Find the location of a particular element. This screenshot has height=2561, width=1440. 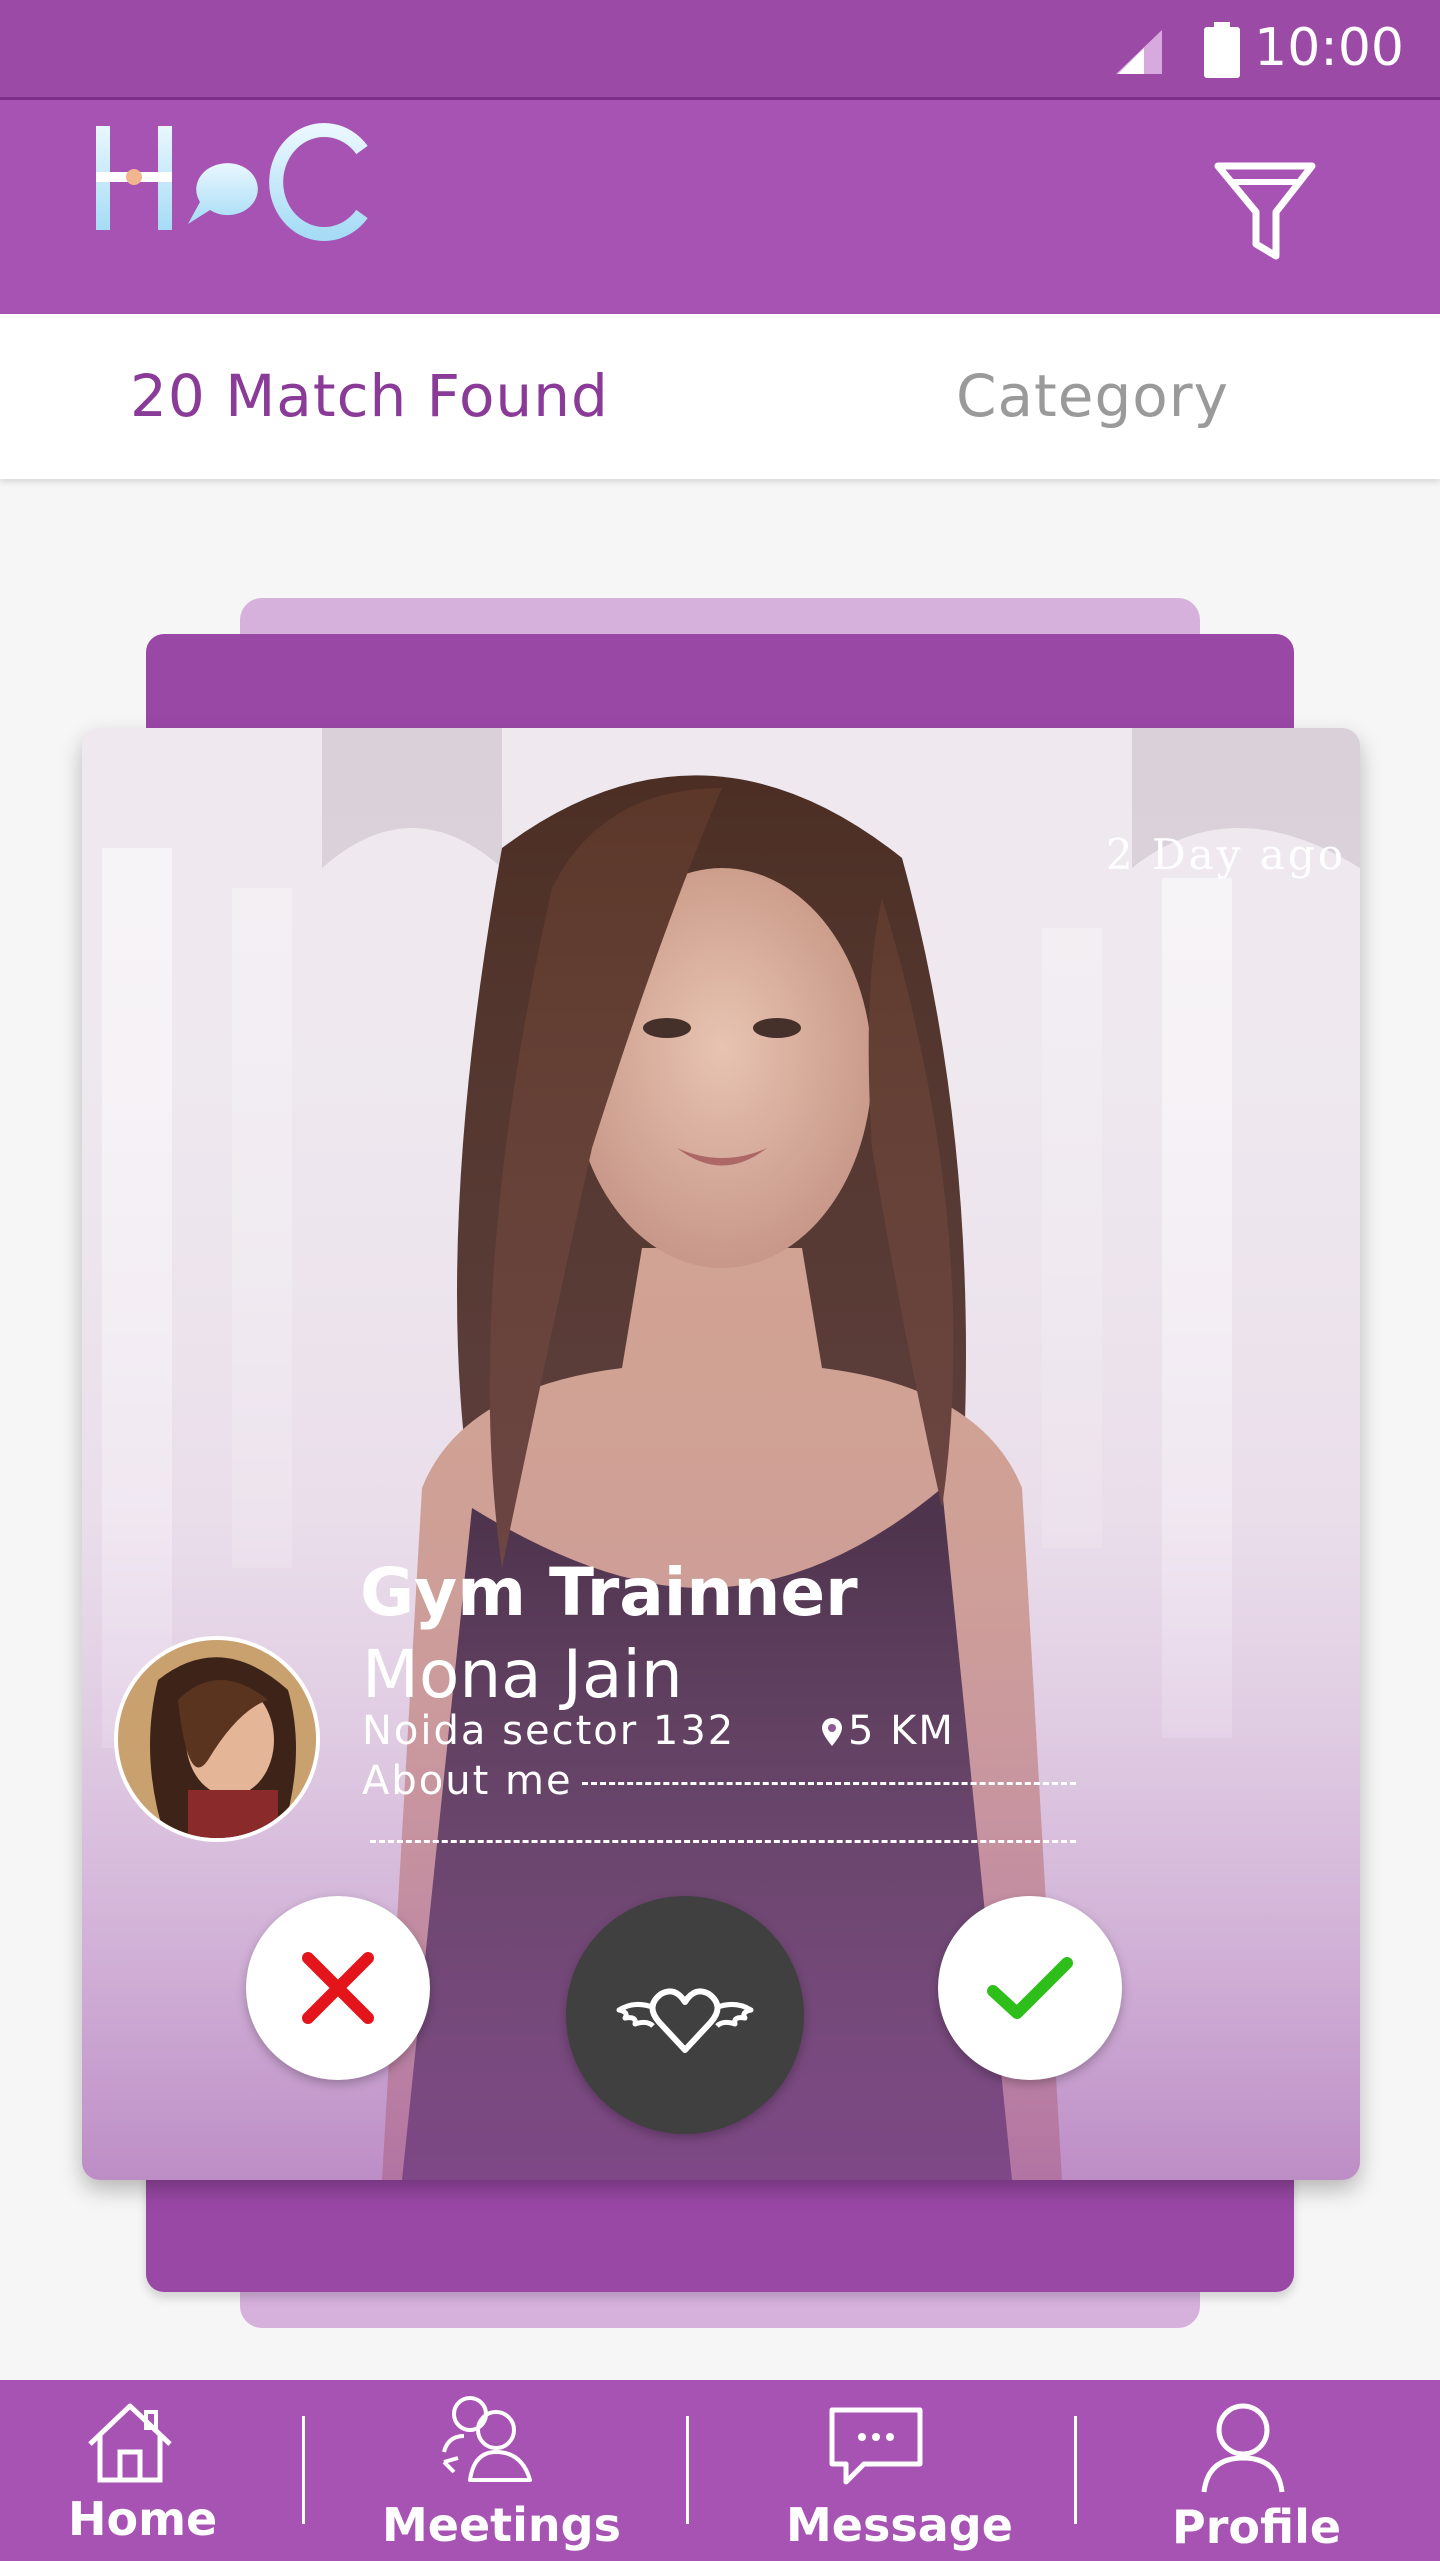

nav-profile-label: Profile is located at coordinates (1257, 2527).